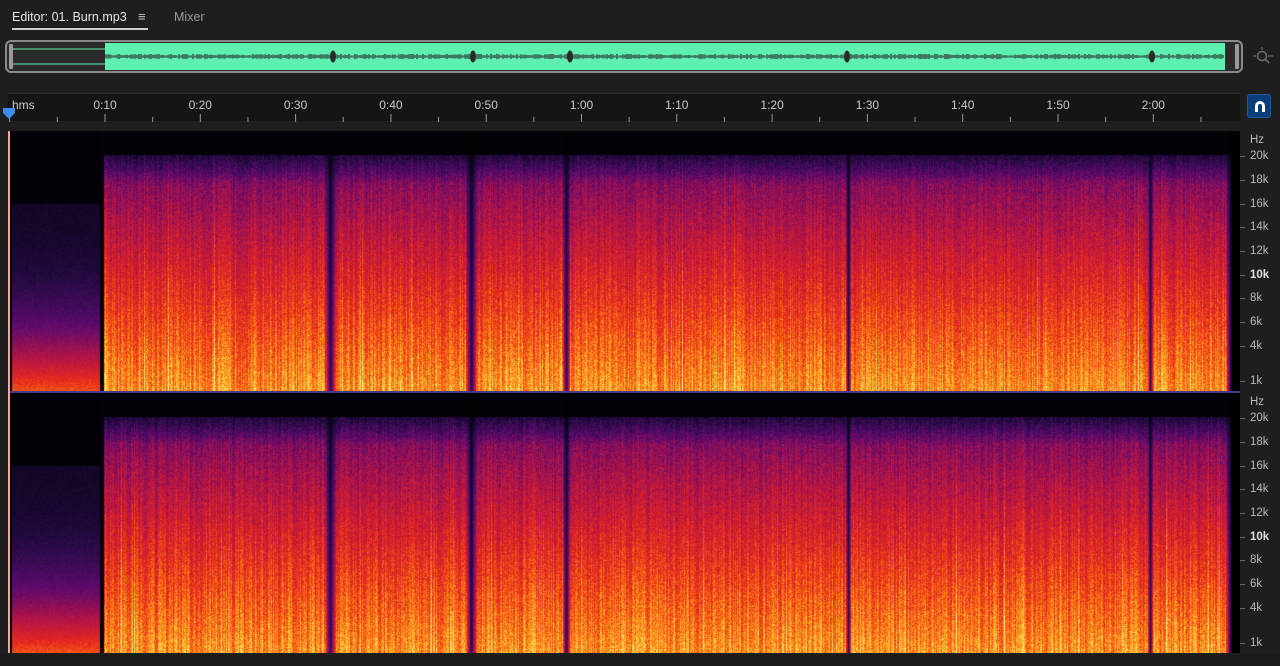 The image size is (1280, 666). I want to click on zoom-navigator-icon, so click(1263, 57).